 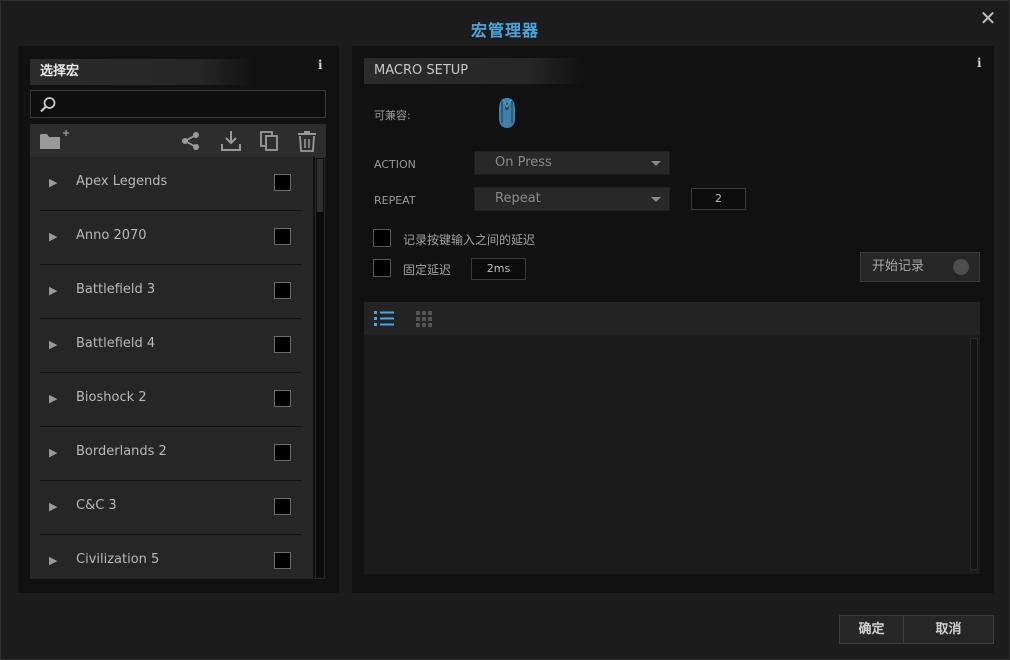 What do you see at coordinates (118, 559) in the screenshot?
I see `list-item-label: Civilization 5` at bounding box center [118, 559].